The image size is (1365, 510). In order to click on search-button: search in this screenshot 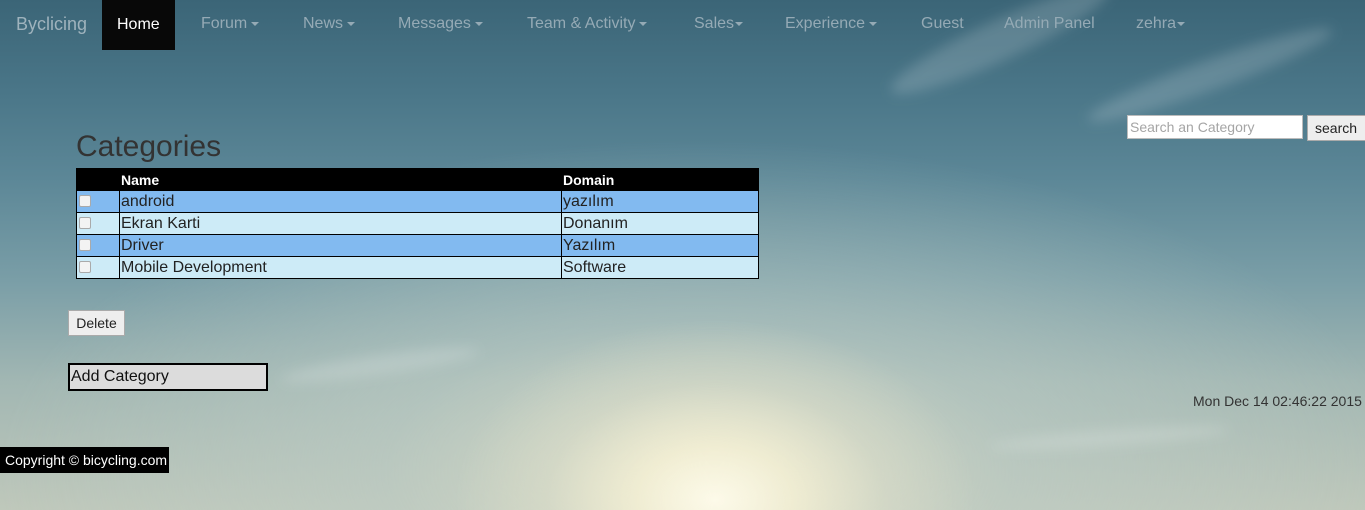, I will do `click(1336, 128)`.